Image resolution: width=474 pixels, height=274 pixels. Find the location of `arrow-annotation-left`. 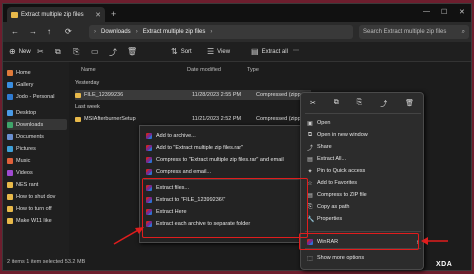

arrow-annotation-left is located at coordinates (128, 236).